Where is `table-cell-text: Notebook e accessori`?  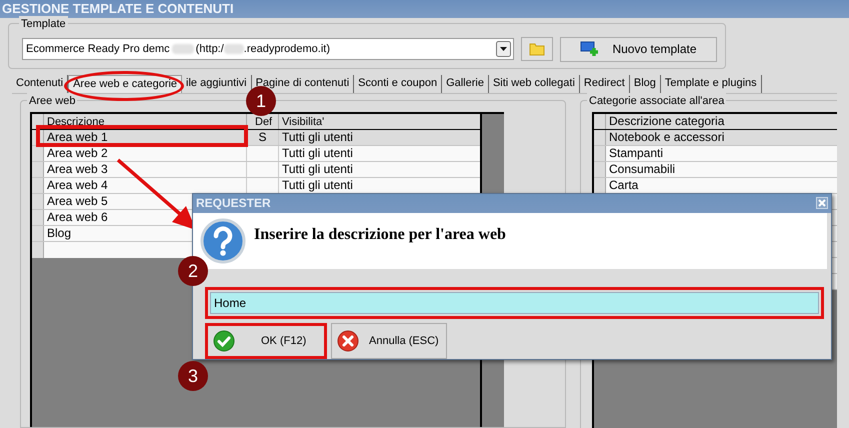 table-cell-text: Notebook e accessori is located at coordinates (666, 137).